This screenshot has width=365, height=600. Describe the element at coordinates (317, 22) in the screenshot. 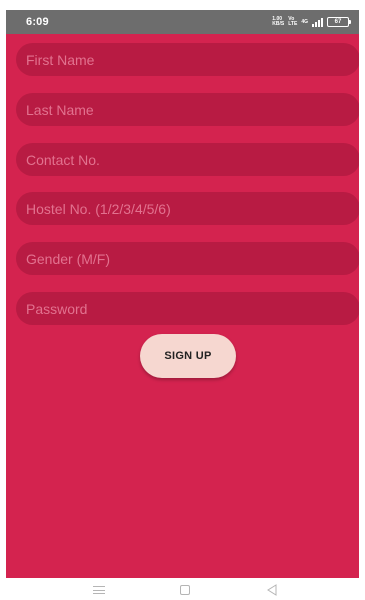

I see `signal-icon` at that location.